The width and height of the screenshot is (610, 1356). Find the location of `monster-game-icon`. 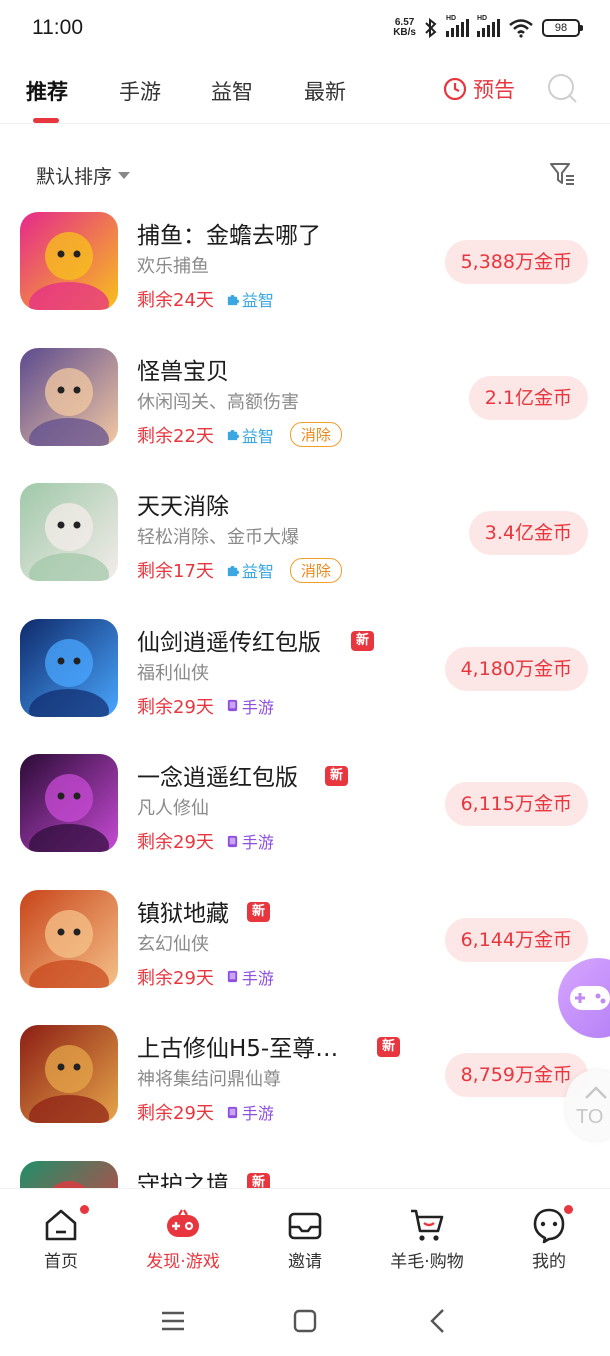

monster-game-icon is located at coordinates (69, 396).